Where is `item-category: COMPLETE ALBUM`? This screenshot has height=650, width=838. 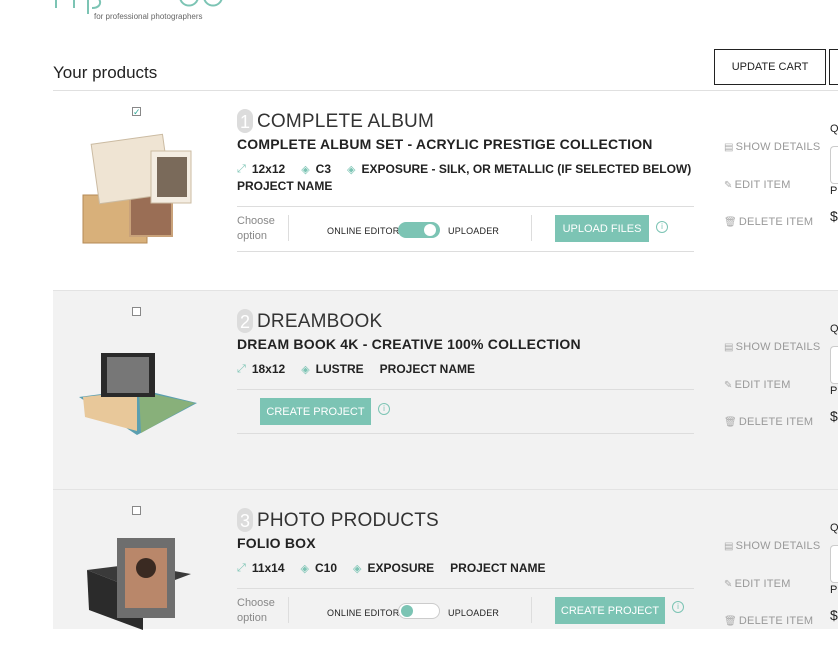 item-category: COMPLETE ALBUM is located at coordinates (346, 121).